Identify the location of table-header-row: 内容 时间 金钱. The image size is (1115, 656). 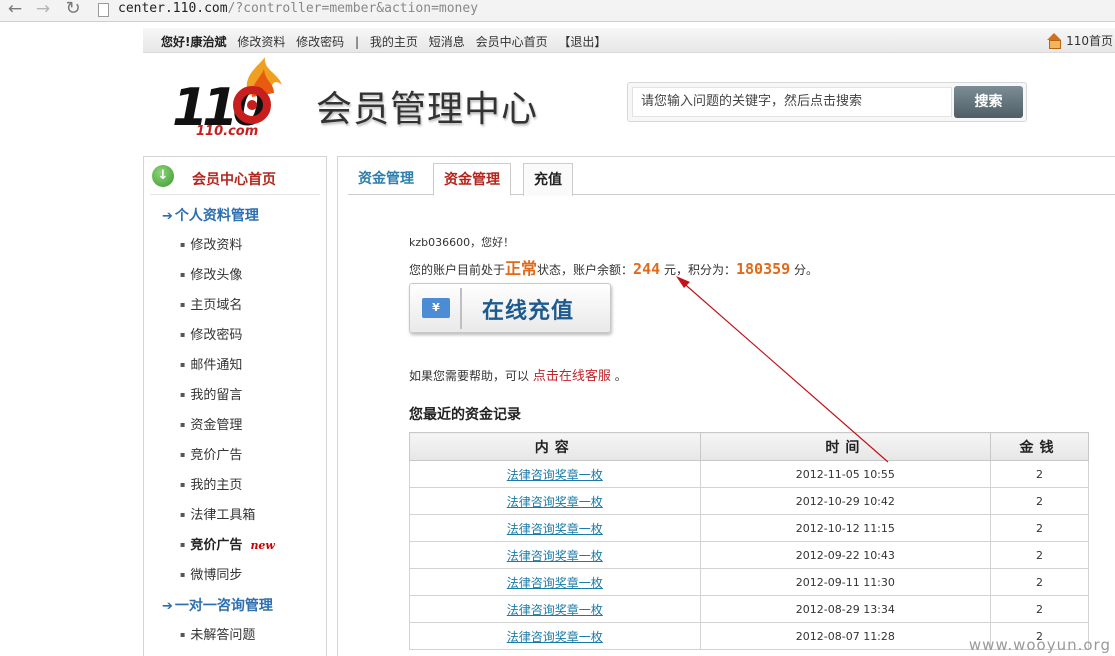
(749, 446).